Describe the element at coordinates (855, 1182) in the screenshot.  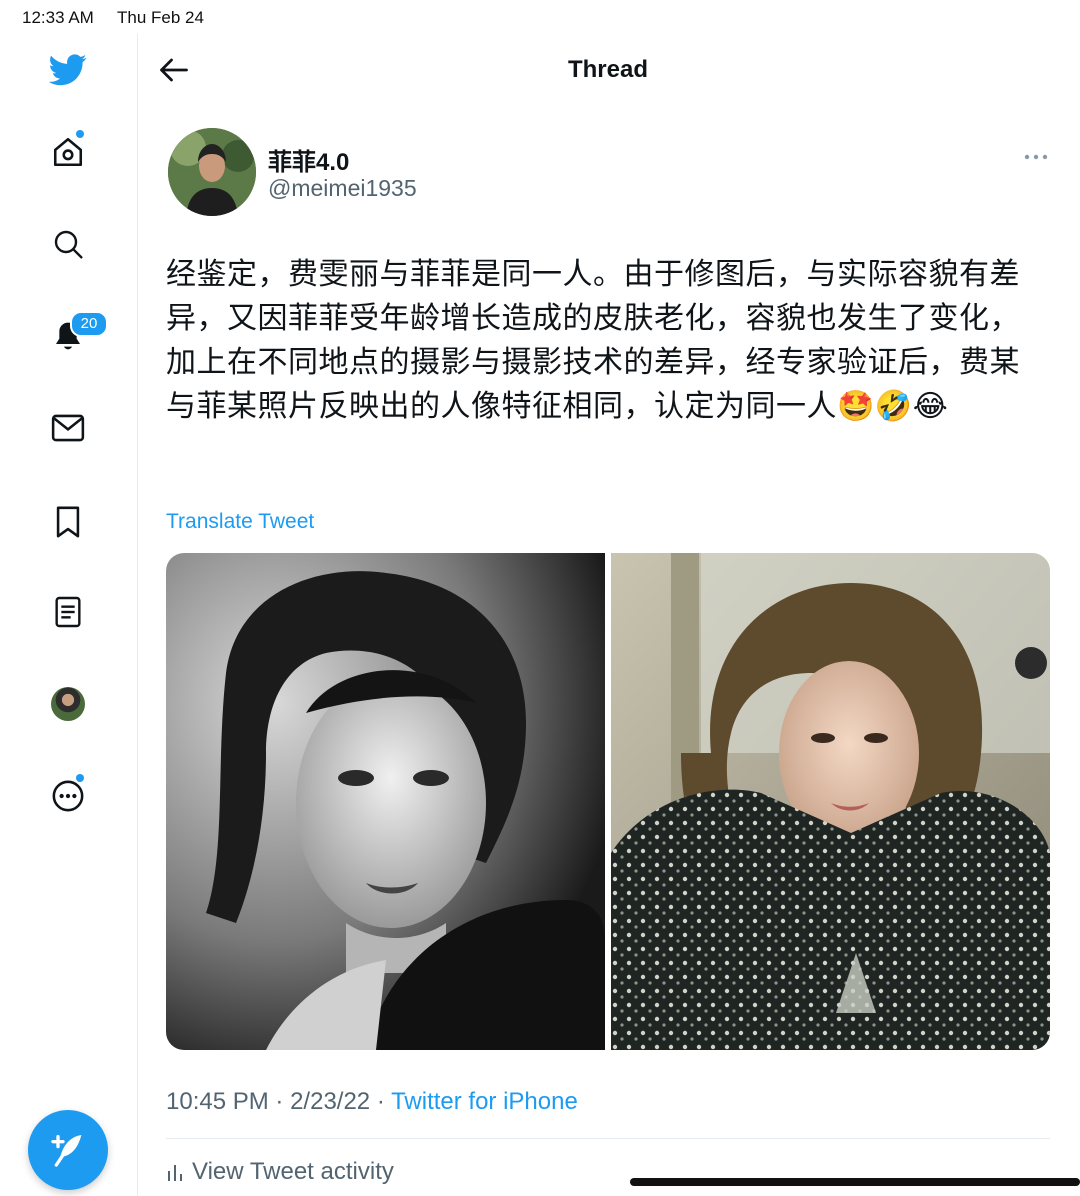
I see `home-indicator` at that location.